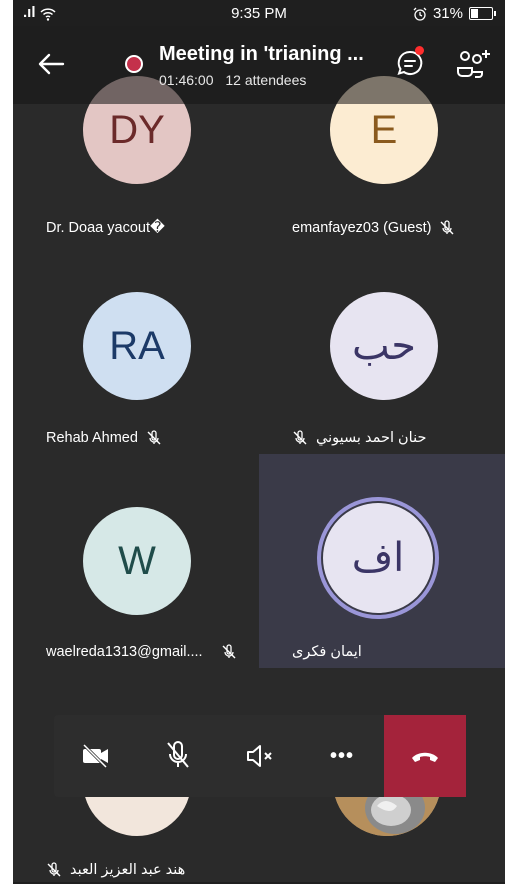 The width and height of the screenshot is (506, 884). What do you see at coordinates (259, 13) in the screenshot?
I see `status-bar: .ıl 9:35 PM 31%` at bounding box center [259, 13].